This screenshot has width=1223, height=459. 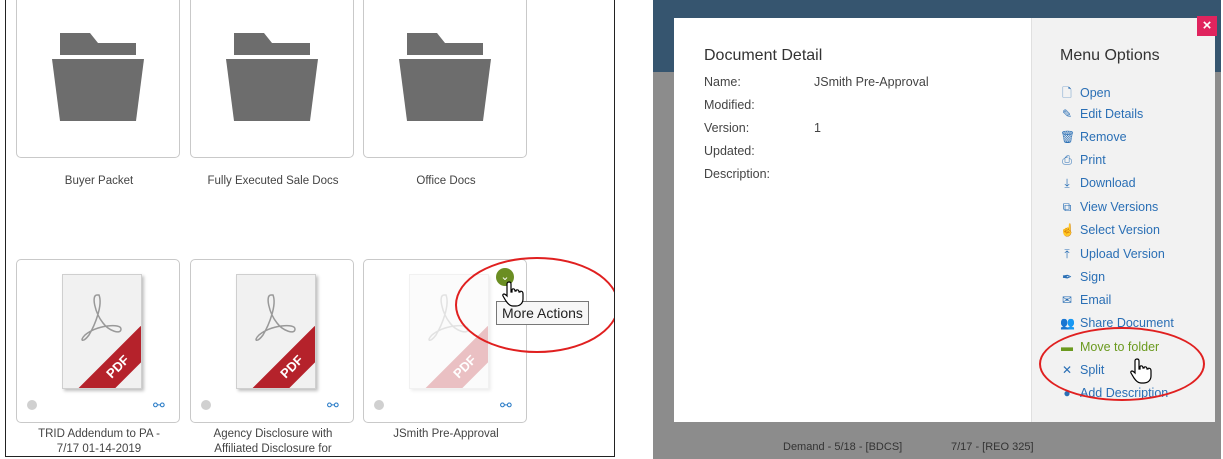 I want to click on menu-title: Menu Options, so click(x=1110, y=55).